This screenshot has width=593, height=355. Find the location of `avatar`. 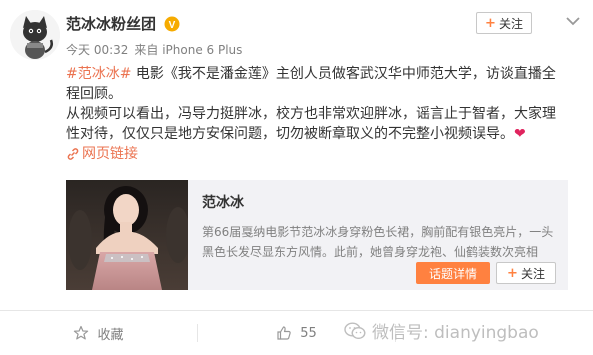

avatar is located at coordinates (35, 35).